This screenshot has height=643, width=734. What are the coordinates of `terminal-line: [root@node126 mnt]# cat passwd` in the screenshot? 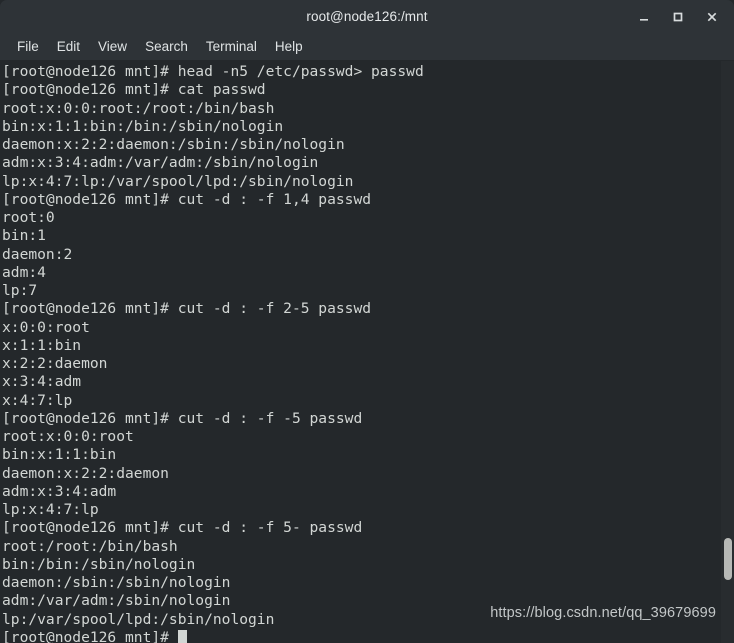 It's located at (134, 90).